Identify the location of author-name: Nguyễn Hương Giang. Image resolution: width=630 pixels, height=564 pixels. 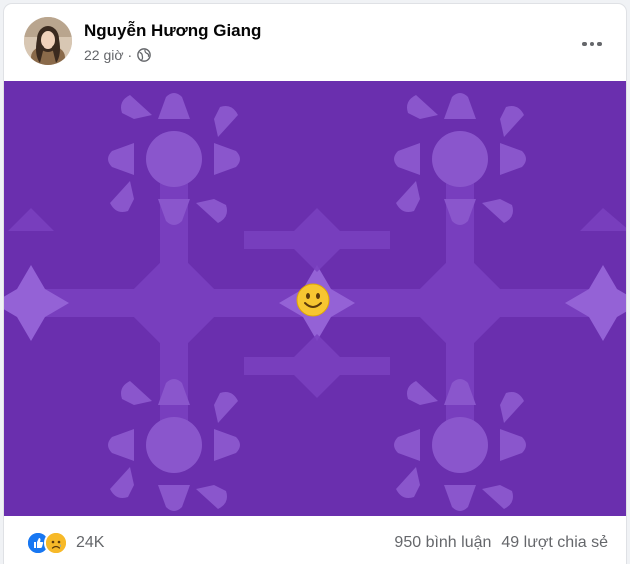
(172, 31).